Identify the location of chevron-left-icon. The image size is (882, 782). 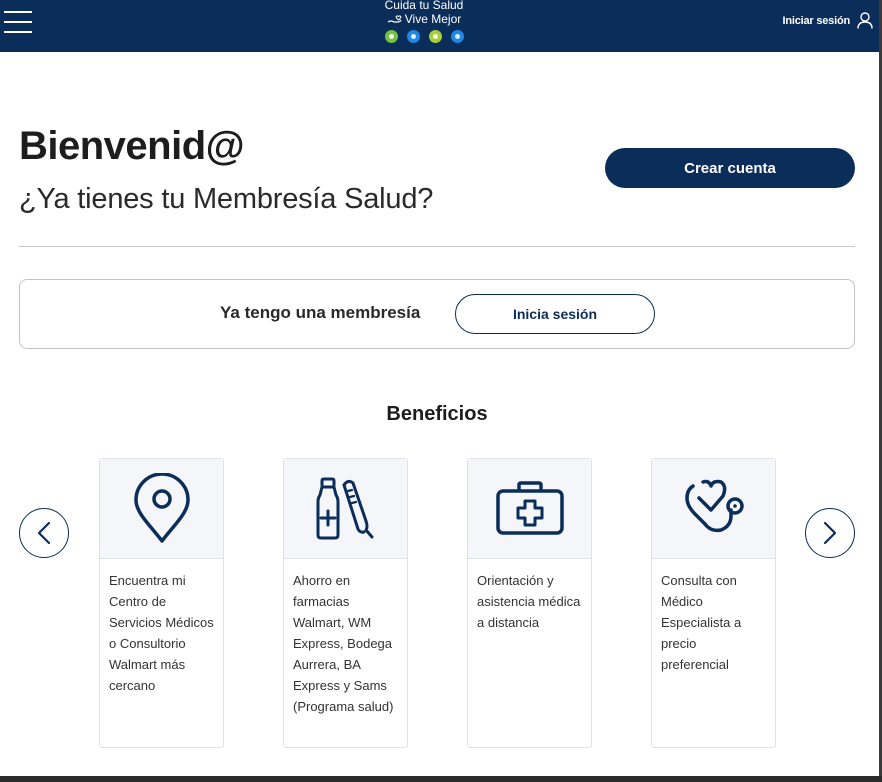
(44, 533).